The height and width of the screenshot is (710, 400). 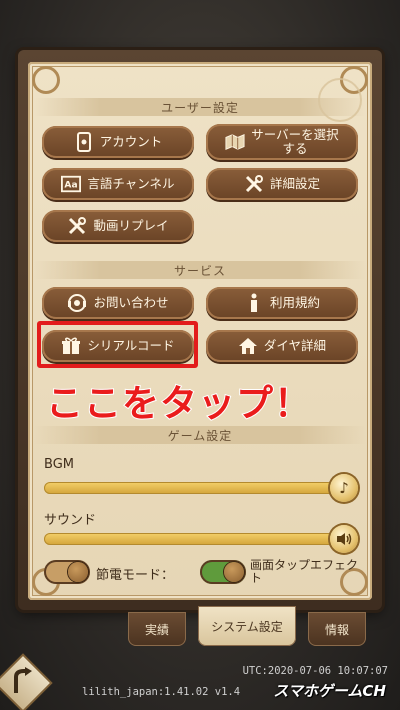 I want to click on tap-effect-label: 画面タップエフェクト, so click(x=304, y=572).